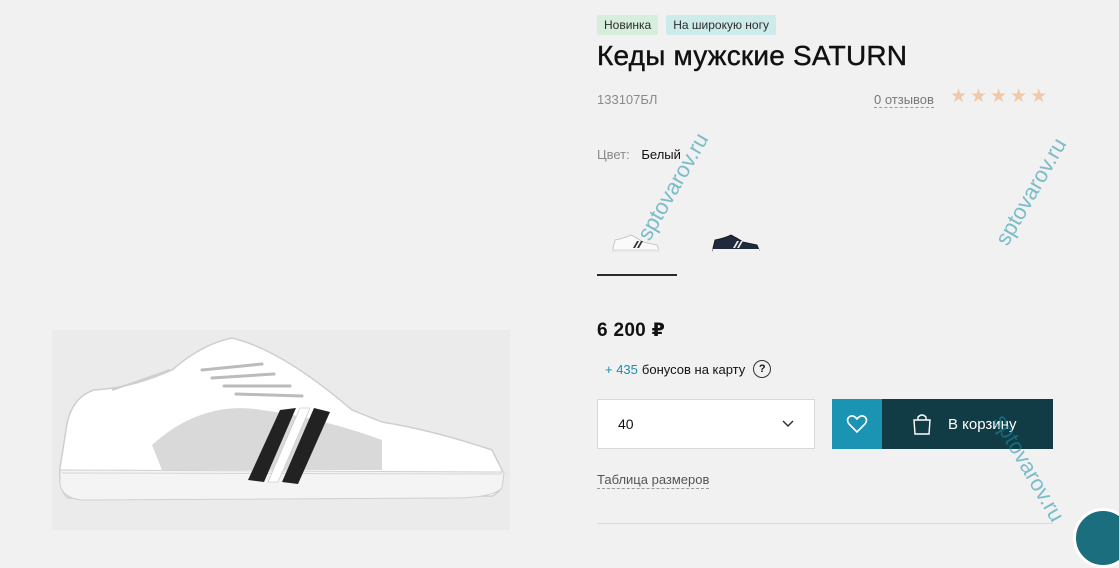  I want to click on rating-stars: ★ ★ ★ ★ ★, so click(998, 97).